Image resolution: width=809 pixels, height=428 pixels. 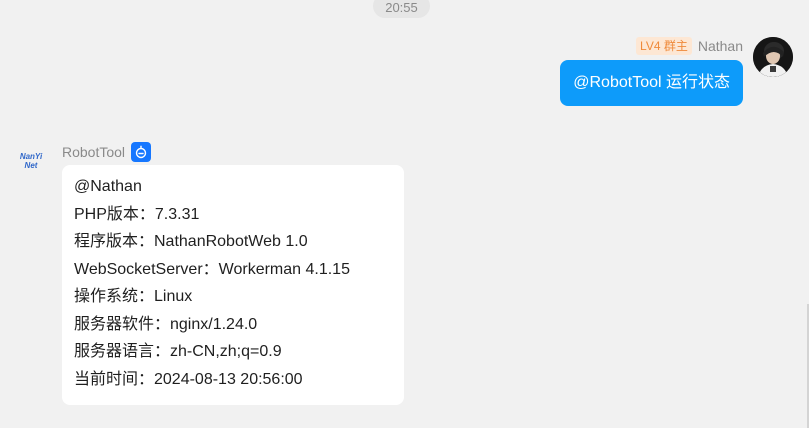 What do you see at coordinates (93, 152) in the screenshot?
I see `sender-name: RobotTool` at bounding box center [93, 152].